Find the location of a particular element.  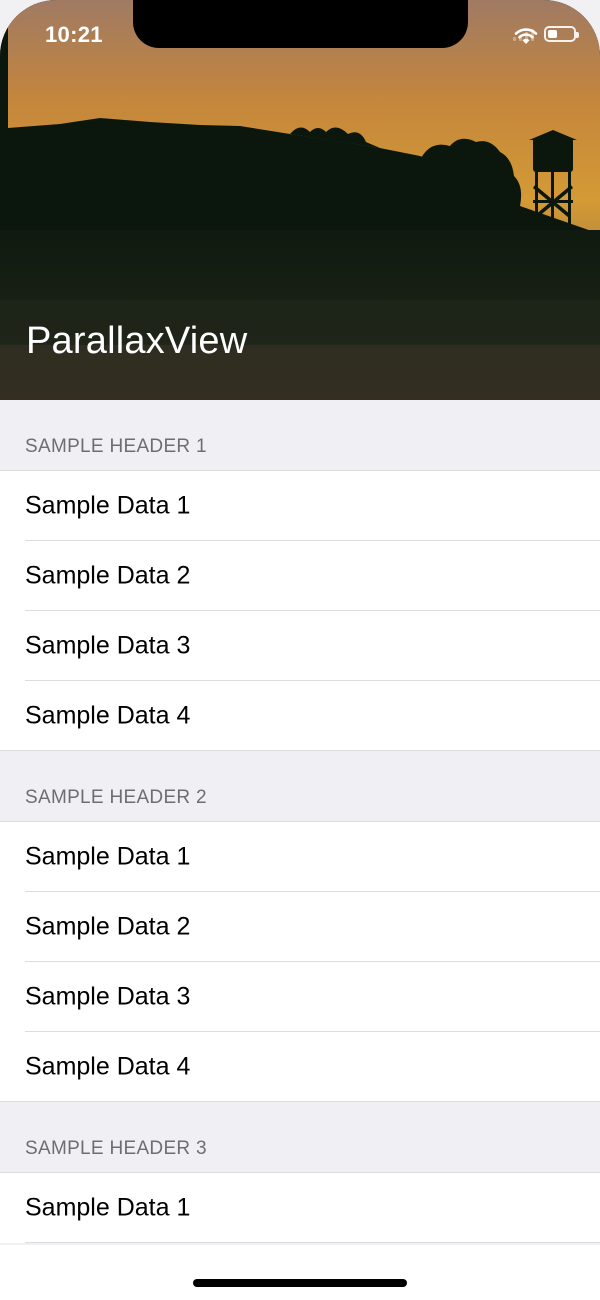

section-header-label: SAMPLE HEADER 3 is located at coordinates (116, 1148).